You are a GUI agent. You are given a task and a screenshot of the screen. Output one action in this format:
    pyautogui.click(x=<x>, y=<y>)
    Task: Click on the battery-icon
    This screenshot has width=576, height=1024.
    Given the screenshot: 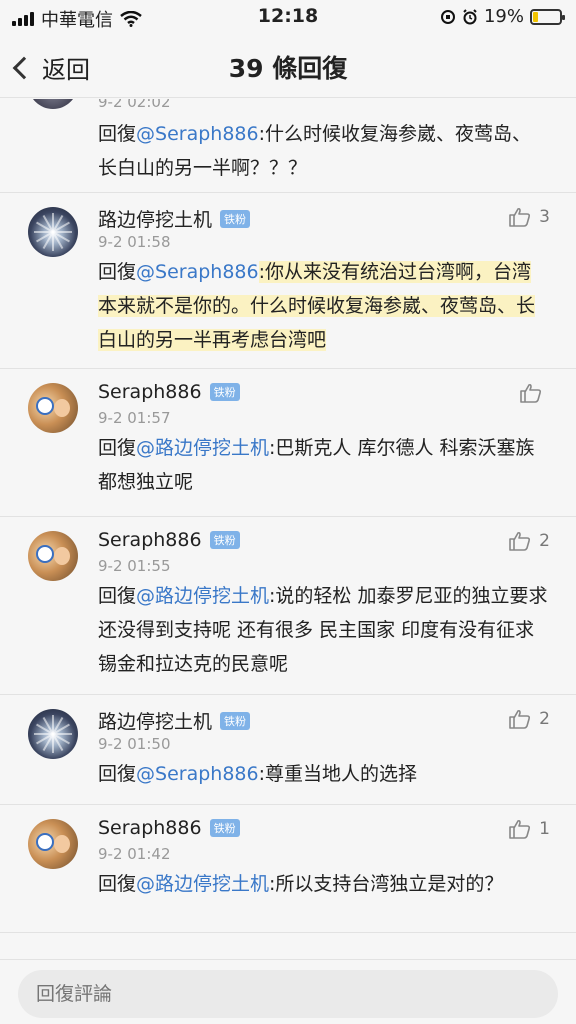 What is the action you would take?
    pyautogui.click(x=547, y=16)
    